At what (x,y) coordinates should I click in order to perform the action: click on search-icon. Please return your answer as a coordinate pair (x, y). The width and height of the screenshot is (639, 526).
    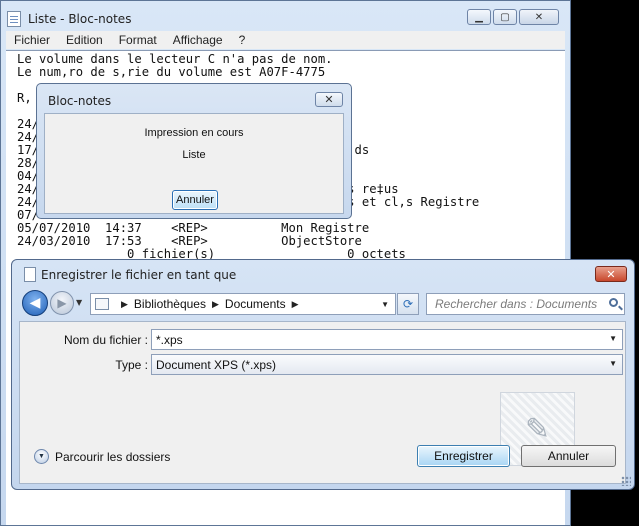
    Looking at the image, I should click on (613, 302).